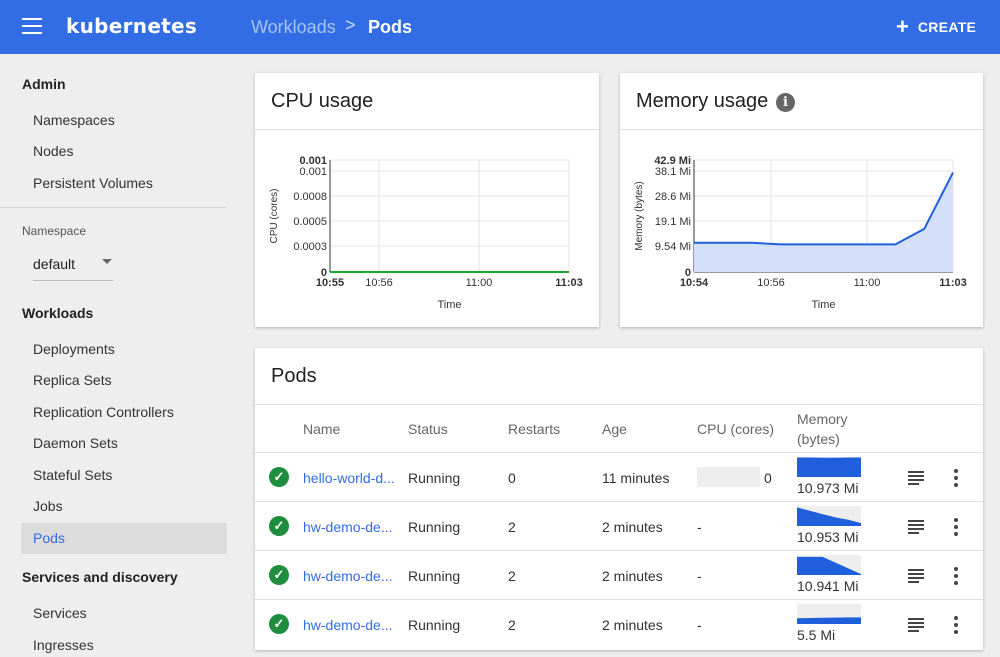 Image resolution: width=1000 pixels, height=657 pixels. I want to click on column-header-restarts: Restarts, so click(534, 429).